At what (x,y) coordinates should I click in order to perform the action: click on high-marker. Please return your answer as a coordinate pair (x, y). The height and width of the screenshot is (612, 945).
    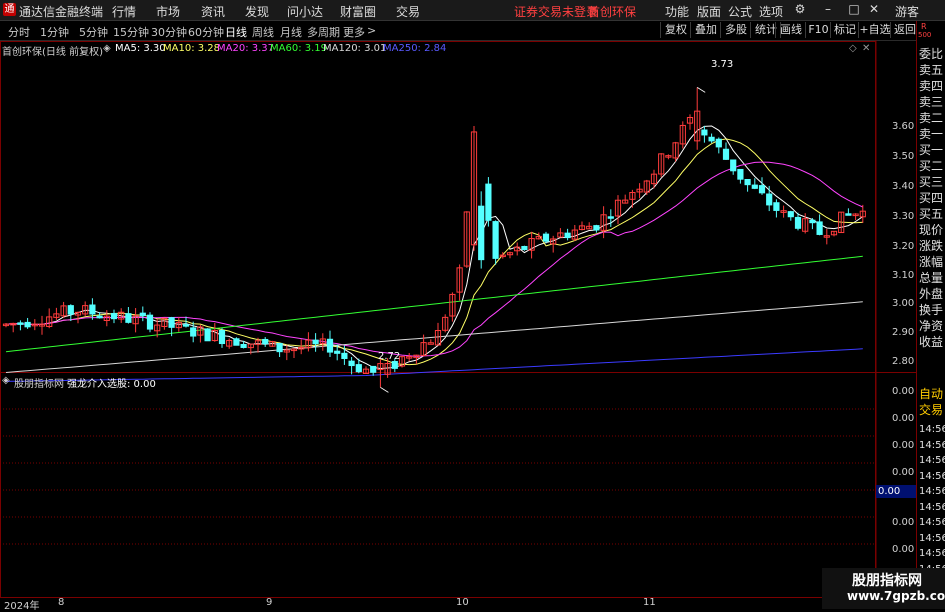
    Looking at the image, I should click on (701, 90).